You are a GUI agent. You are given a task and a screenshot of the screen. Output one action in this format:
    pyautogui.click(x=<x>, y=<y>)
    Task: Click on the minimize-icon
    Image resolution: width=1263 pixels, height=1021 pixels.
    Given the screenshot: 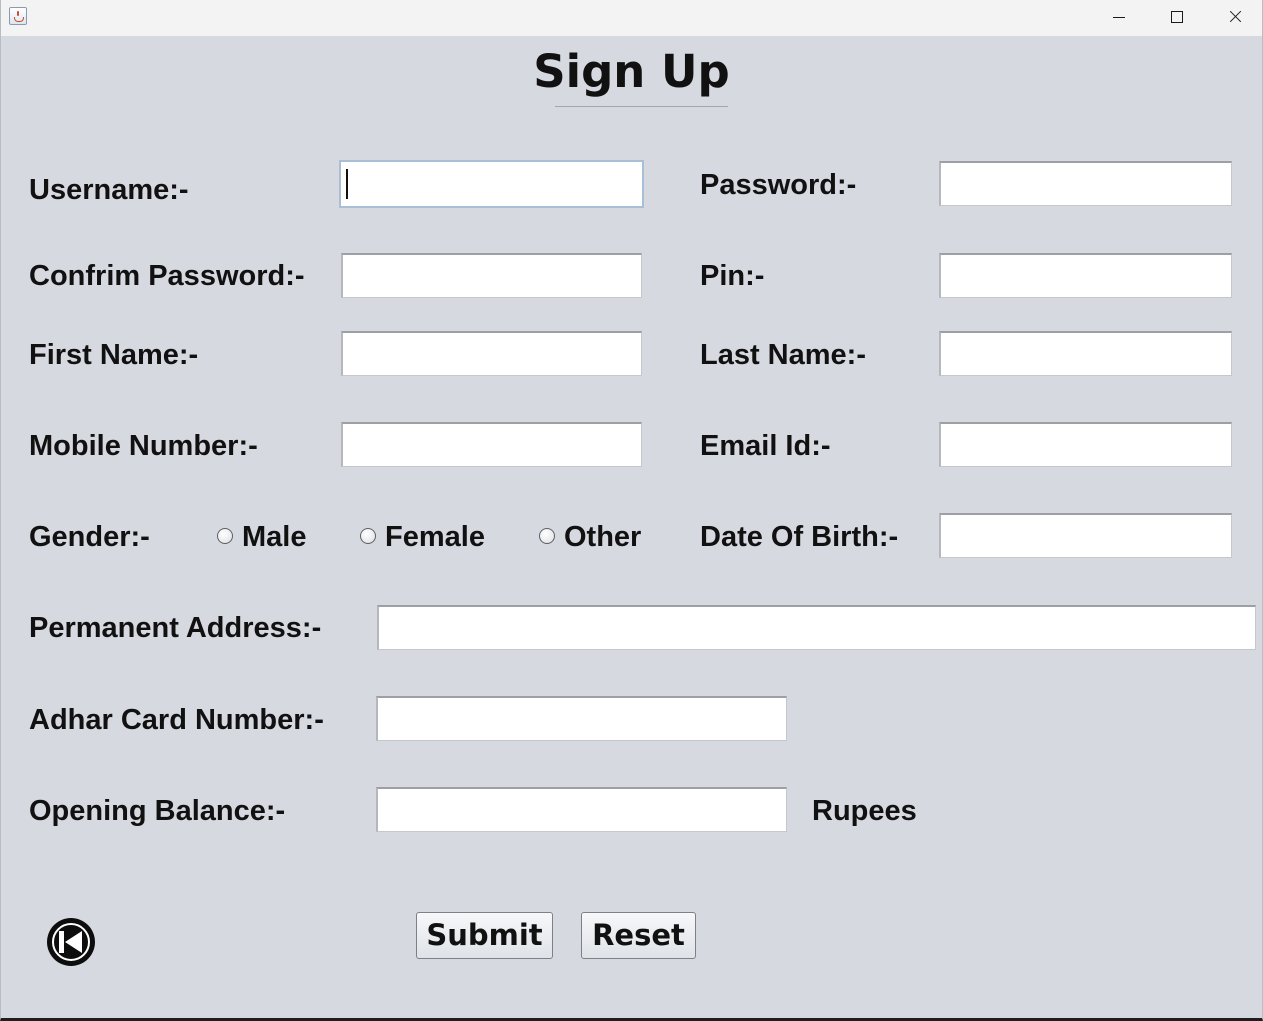 What is the action you would take?
    pyautogui.click(x=1119, y=18)
    